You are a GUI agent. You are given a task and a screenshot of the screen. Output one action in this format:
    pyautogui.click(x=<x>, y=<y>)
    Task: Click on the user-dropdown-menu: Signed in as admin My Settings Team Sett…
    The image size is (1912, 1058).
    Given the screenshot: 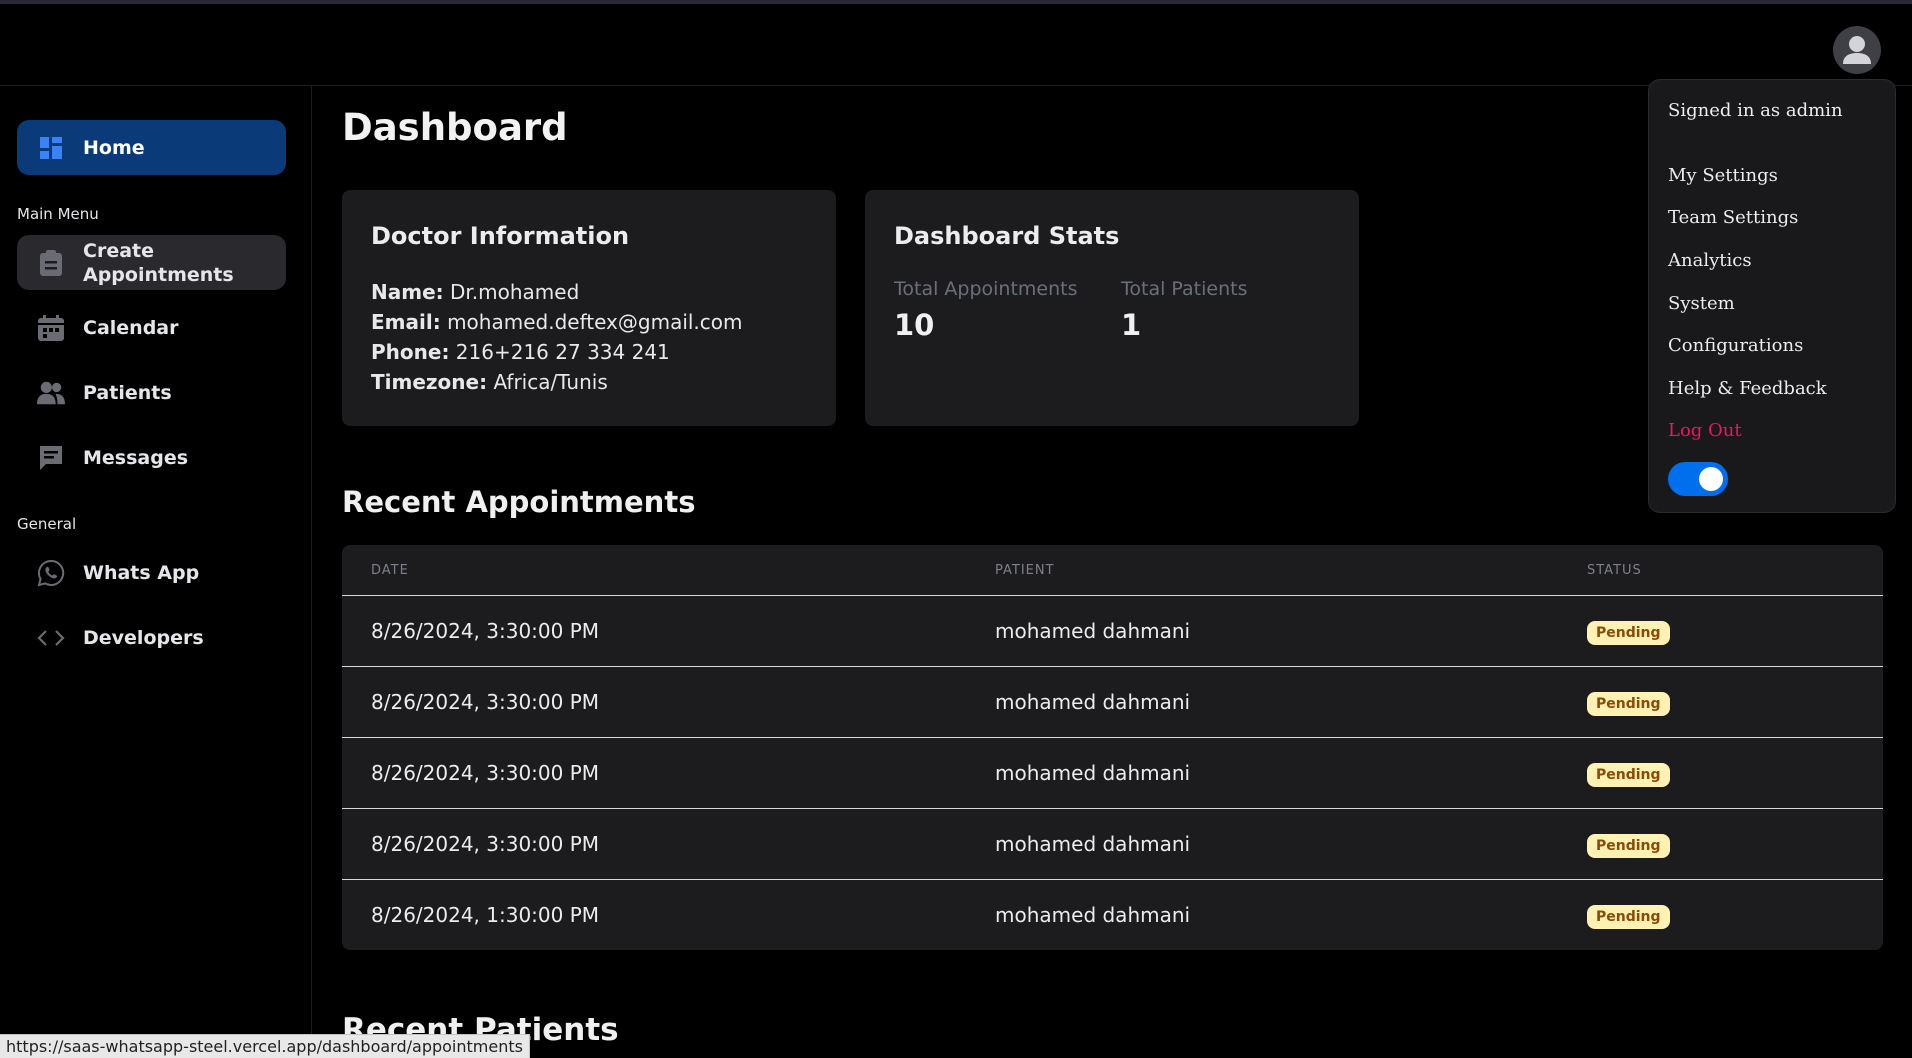 What is the action you would take?
    pyautogui.click(x=1772, y=296)
    